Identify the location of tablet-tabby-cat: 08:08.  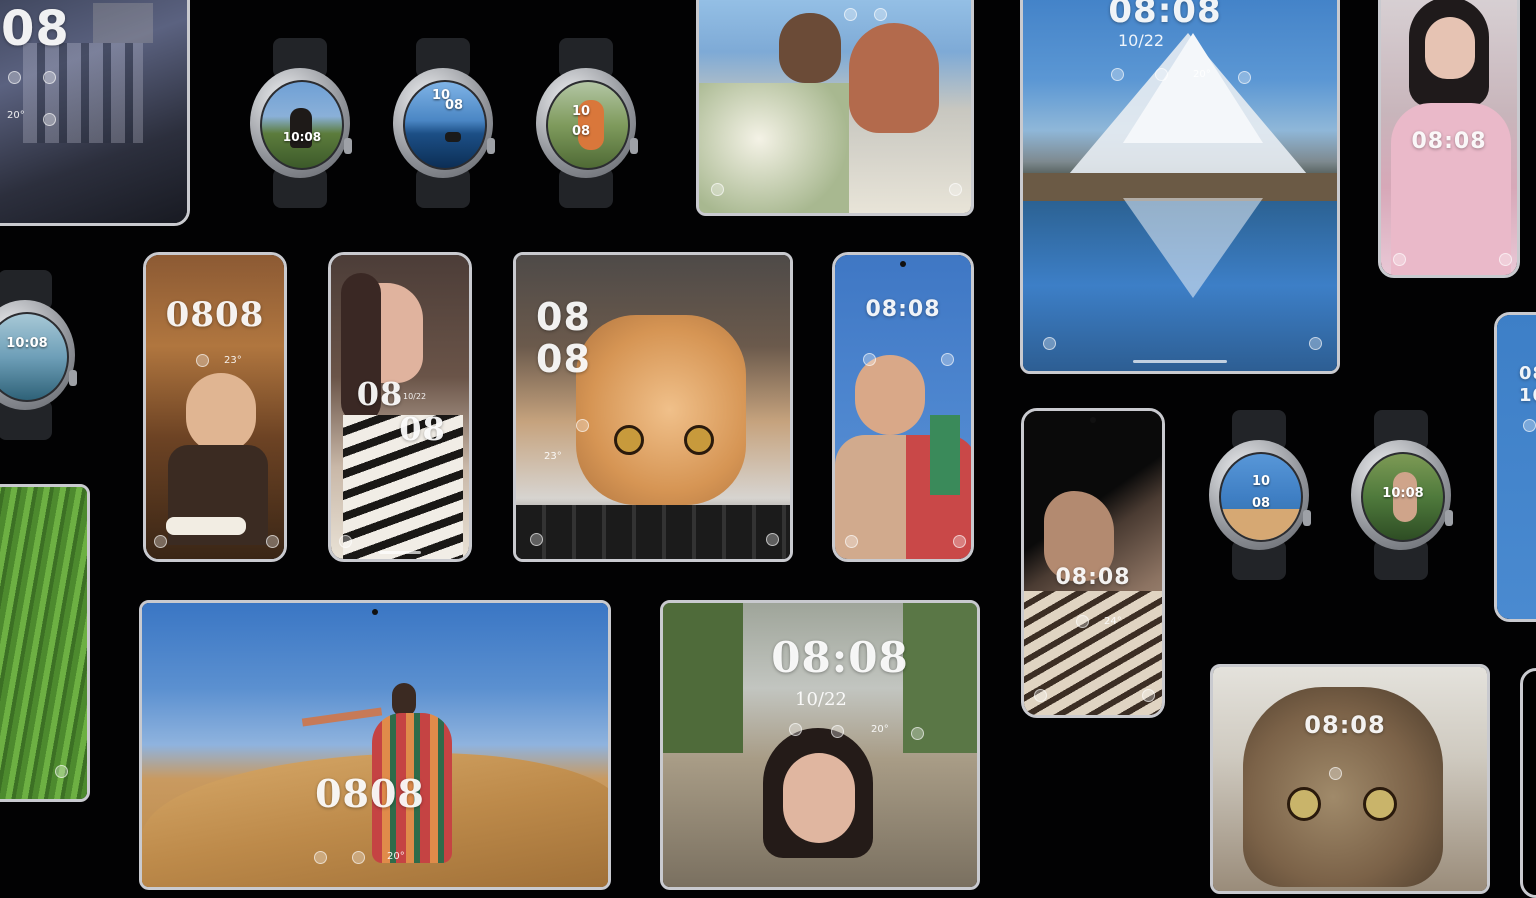
(1350, 779).